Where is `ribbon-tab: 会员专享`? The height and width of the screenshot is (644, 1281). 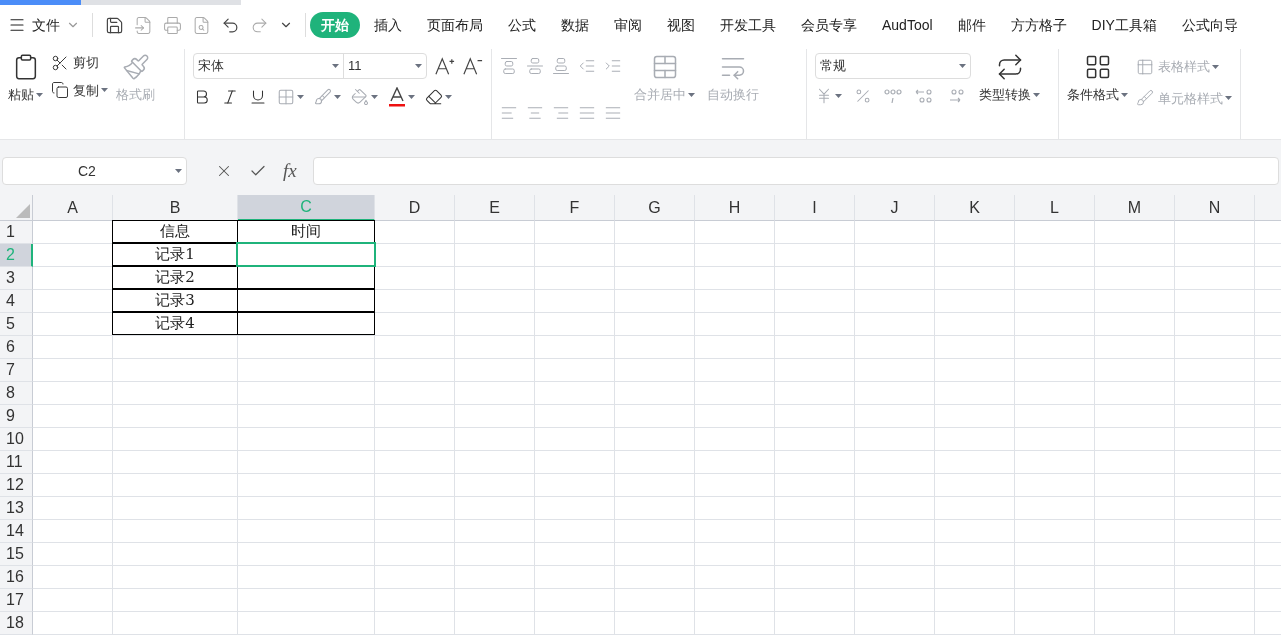
ribbon-tab: 会员专享 is located at coordinates (829, 25).